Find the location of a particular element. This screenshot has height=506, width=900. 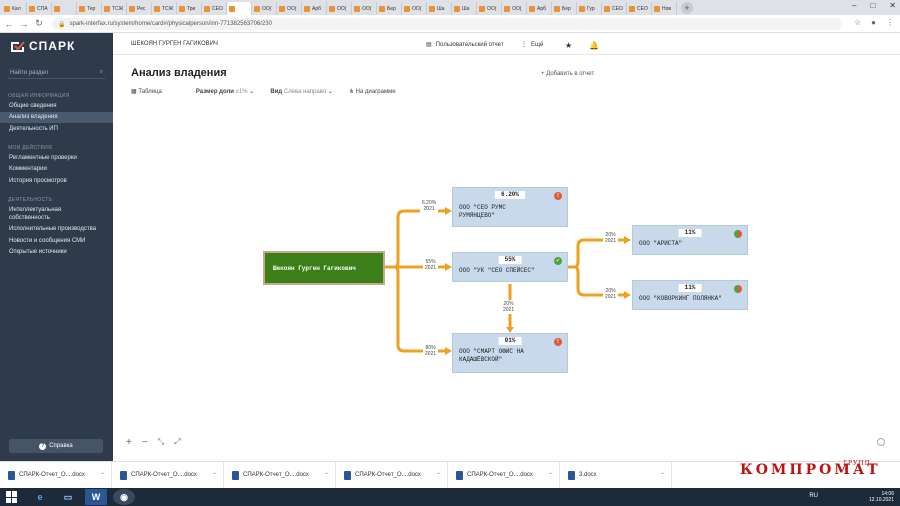

start-button-icon is located at coordinates (13, 497).